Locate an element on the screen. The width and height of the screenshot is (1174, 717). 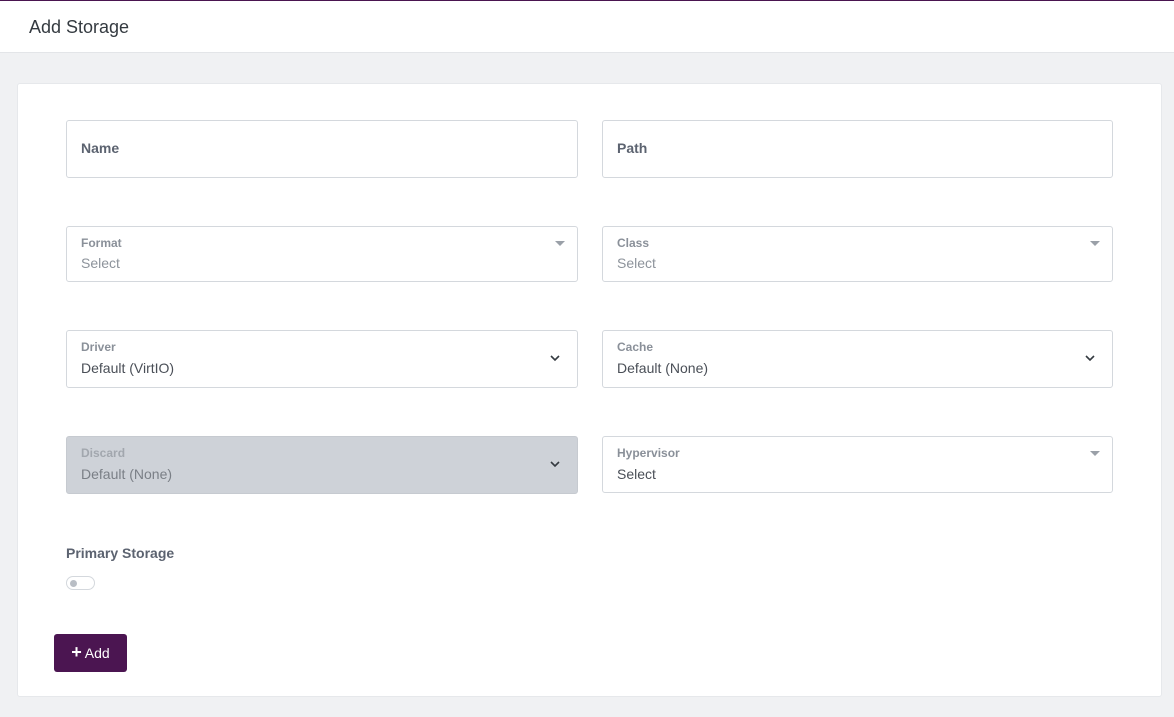
page-title: Add Storage is located at coordinates (79, 27).